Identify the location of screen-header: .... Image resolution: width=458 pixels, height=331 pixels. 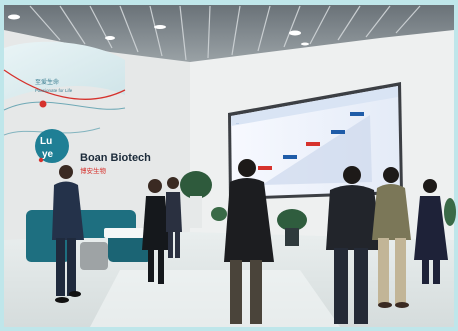
(237, 122).